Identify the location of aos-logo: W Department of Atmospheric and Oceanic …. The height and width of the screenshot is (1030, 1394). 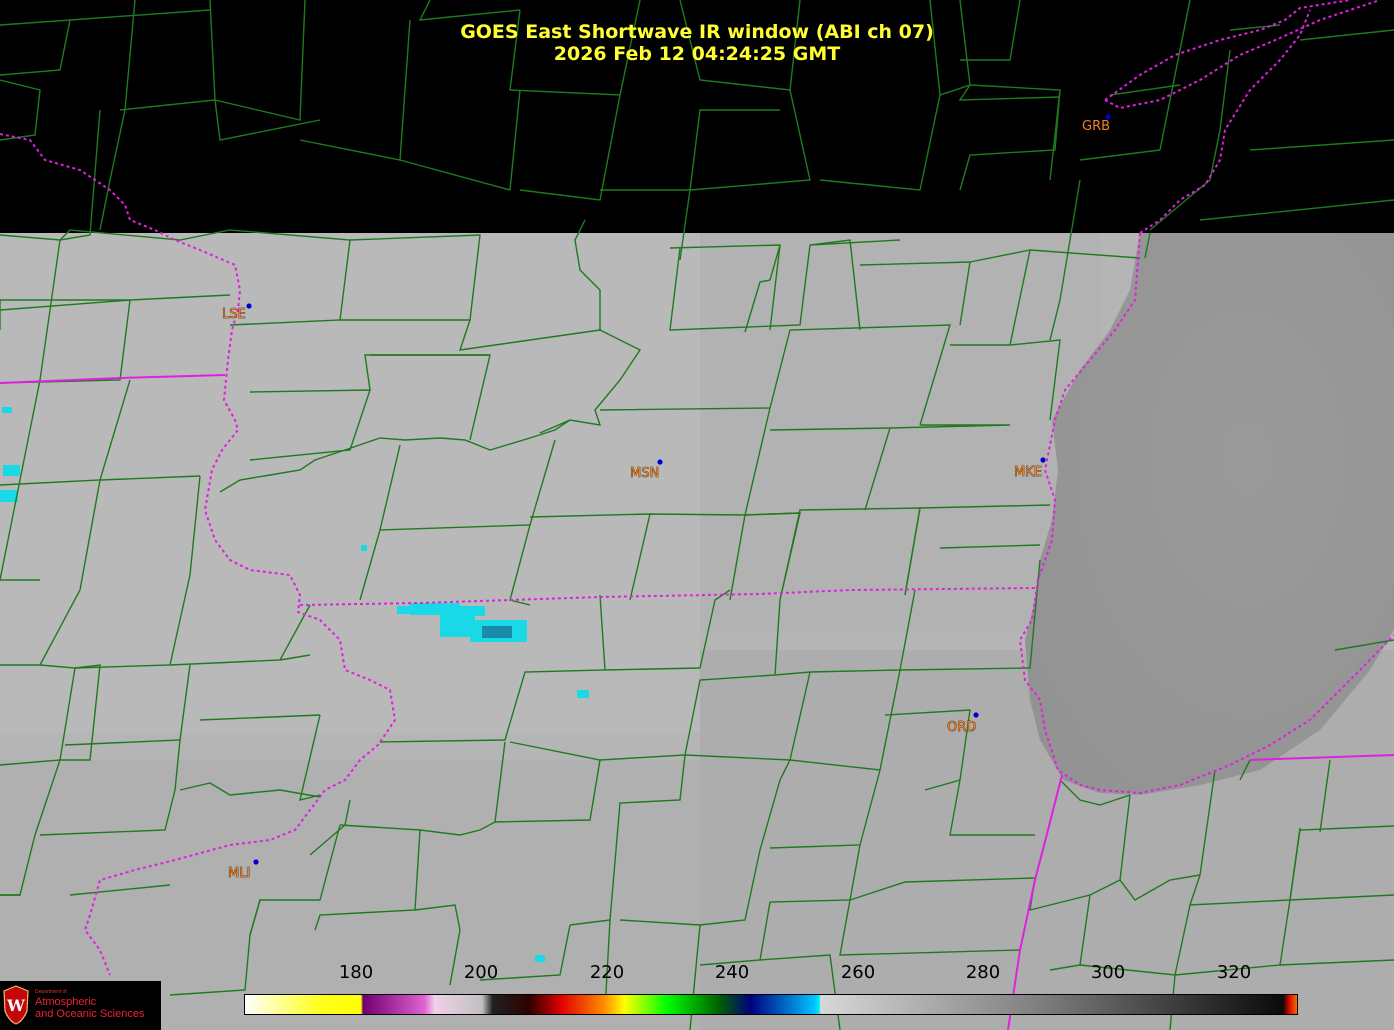
(80, 1005).